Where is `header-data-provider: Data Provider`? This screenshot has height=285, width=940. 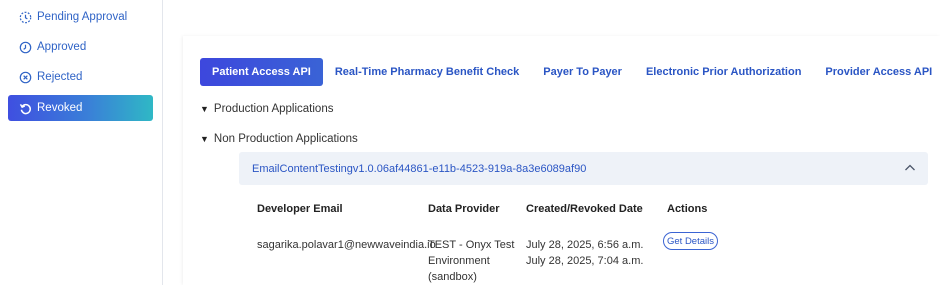 header-data-provider: Data Provider is located at coordinates (464, 209).